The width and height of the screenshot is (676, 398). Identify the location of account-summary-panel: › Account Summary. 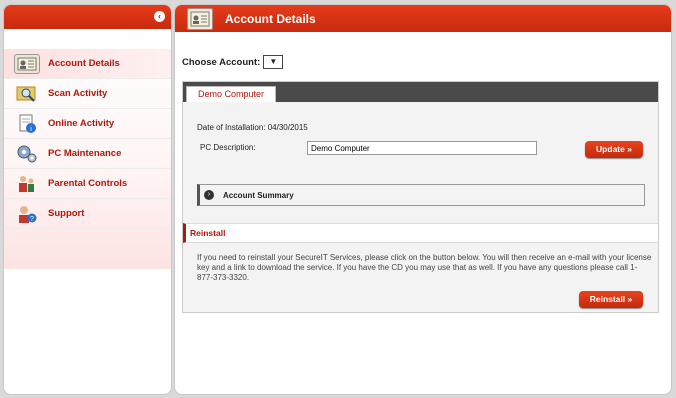
(421, 195).